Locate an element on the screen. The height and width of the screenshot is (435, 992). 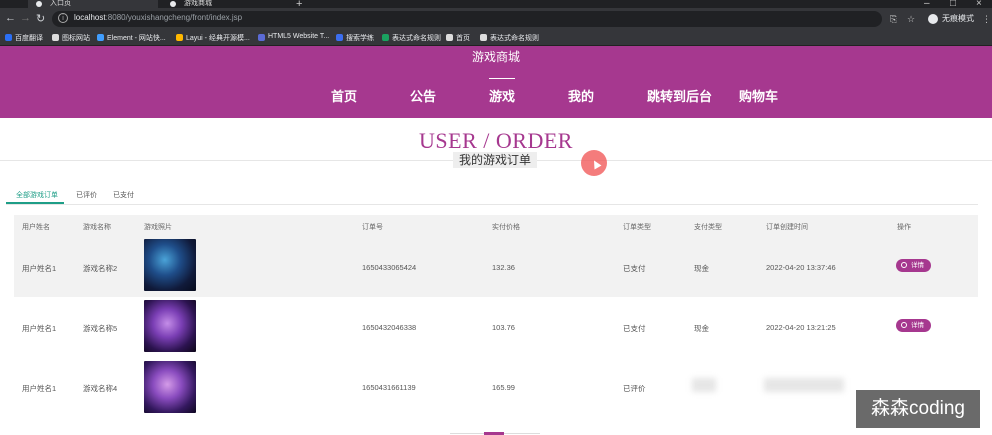
watermark: 森森coding is located at coordinates (918, 409).